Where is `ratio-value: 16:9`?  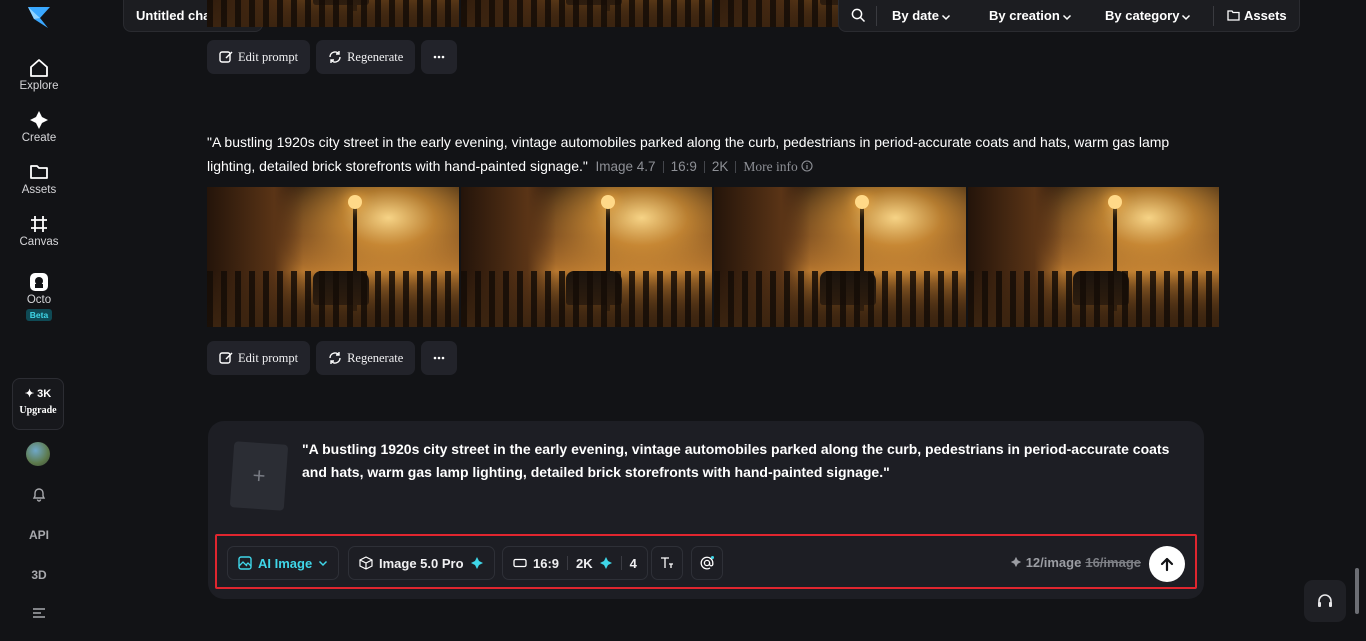
ratio-value: 16:9 is located at coordinates (546, 563).